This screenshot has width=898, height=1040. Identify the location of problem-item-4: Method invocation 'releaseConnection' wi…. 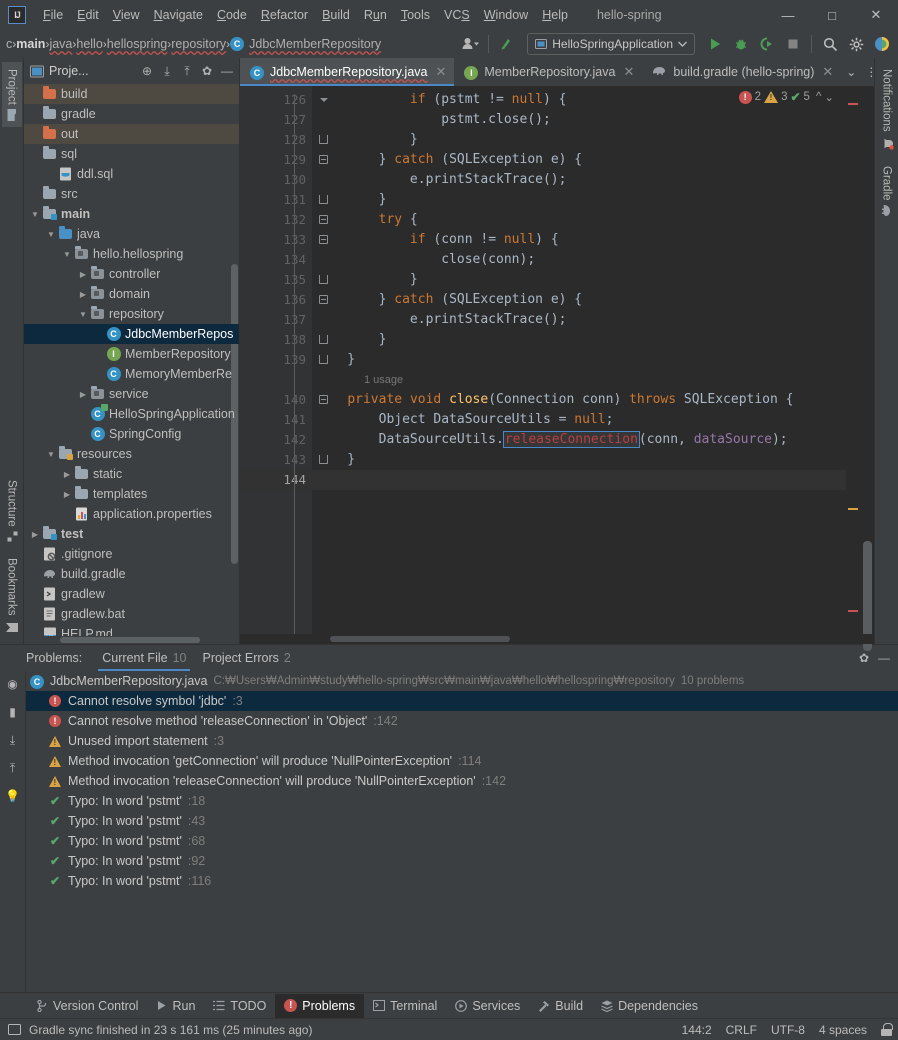
(462, 781).